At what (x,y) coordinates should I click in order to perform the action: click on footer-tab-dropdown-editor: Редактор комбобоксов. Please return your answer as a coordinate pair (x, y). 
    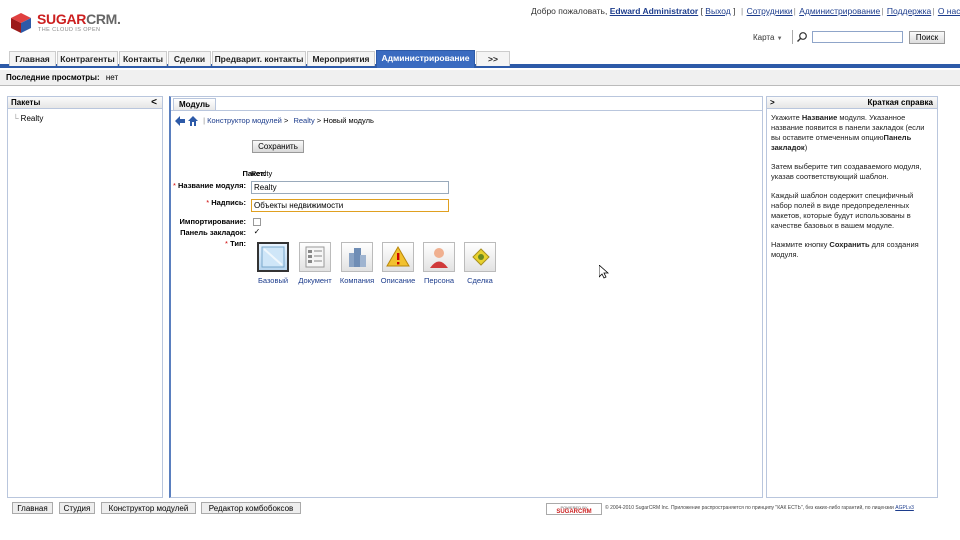
    Looking at the image, I should click on (251, 508).